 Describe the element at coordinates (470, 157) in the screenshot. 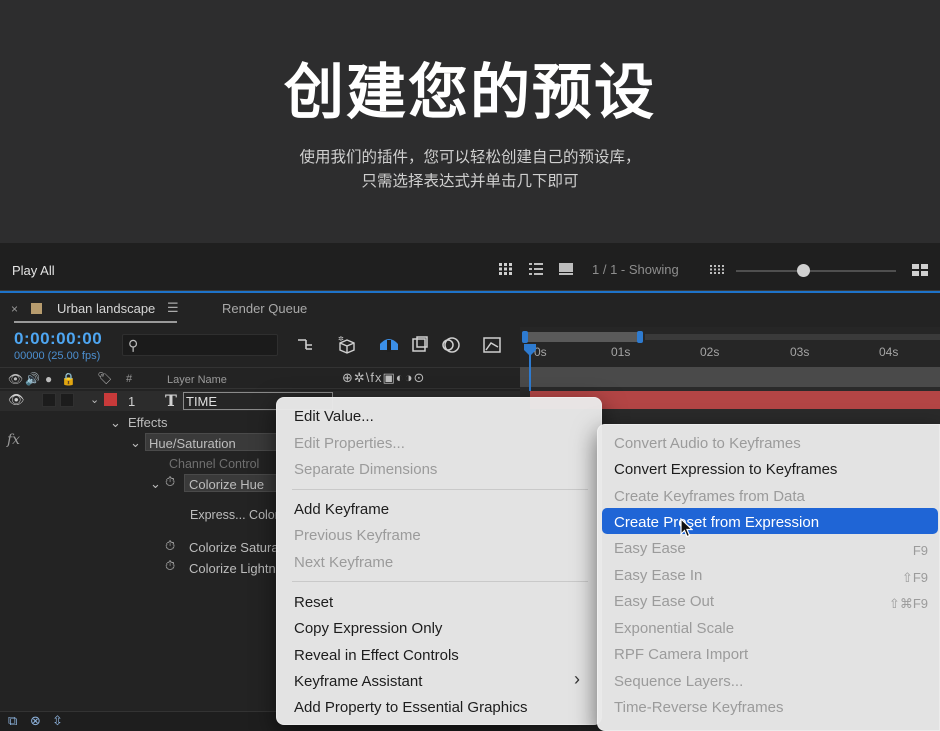

I see `hero-subtitle-line1: 使用我们的插件，您可以轻松创建自己的预设库，` at that location.